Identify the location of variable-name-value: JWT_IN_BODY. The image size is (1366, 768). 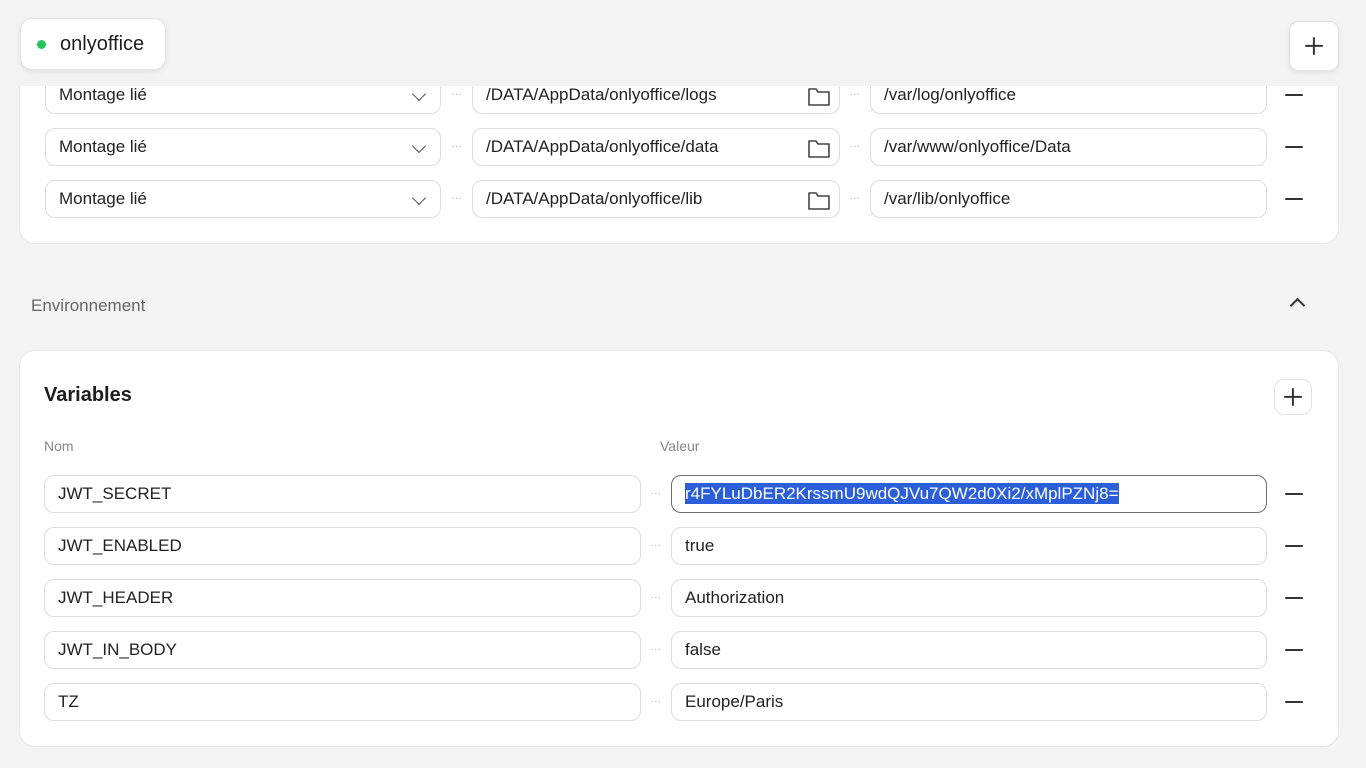
(118, 649).